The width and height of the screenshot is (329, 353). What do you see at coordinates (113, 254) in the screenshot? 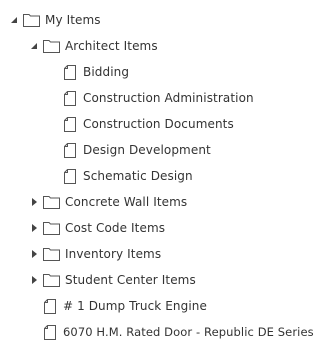
I see `tree-node-label: Inventory Items` at bounding box center [113, 254].